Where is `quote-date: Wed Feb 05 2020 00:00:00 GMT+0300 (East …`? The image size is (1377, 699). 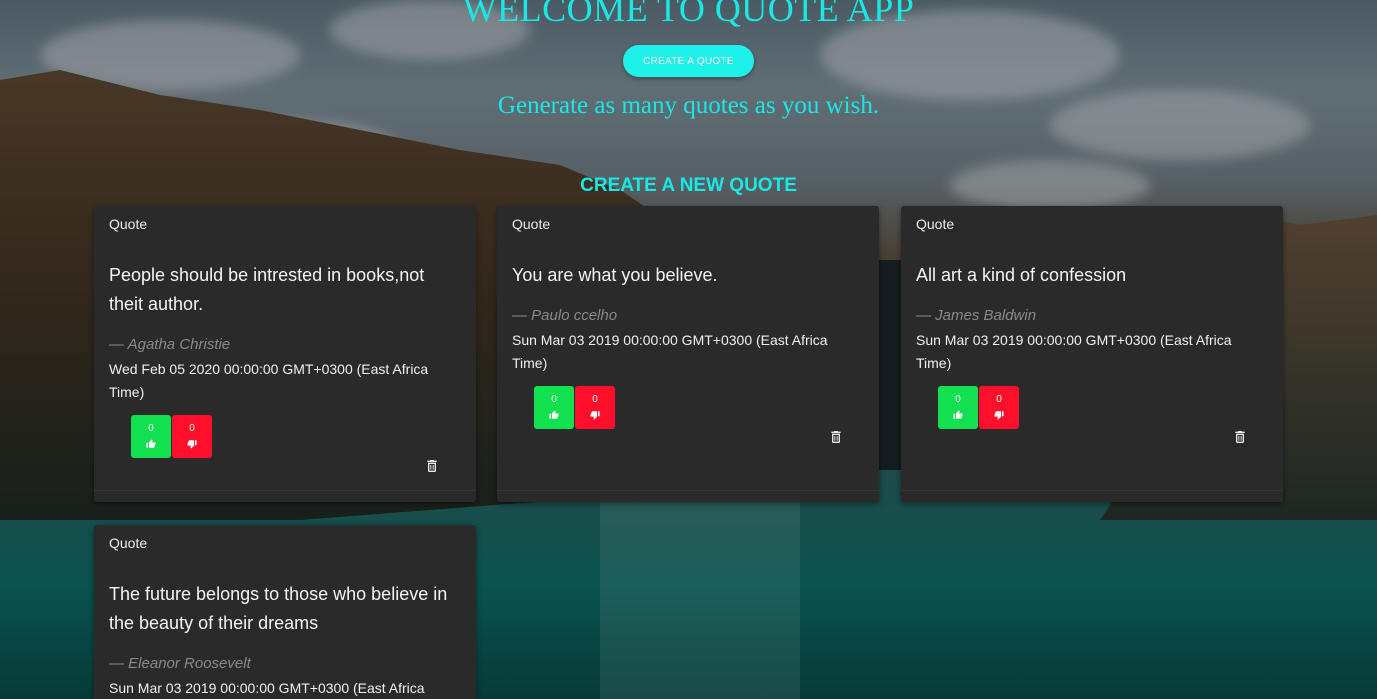 quote-date: Wed Feb 05 2020 00:00:00 GMT+0300 (East … is located at coordinates (269, 380).